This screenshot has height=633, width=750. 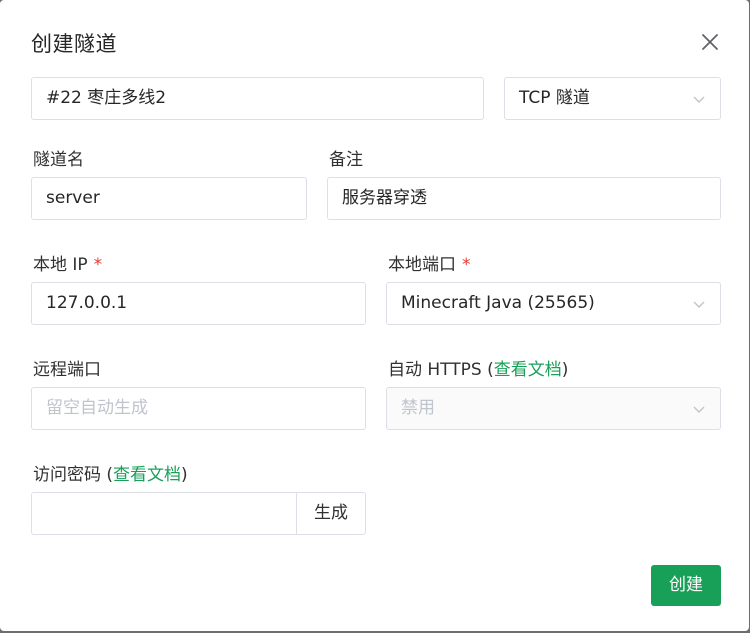 What do you see at coordinates (106, 98) in the screenshot?
I see `node-select-value: #22 枣庄多线2` at bounding box center [106, 98].